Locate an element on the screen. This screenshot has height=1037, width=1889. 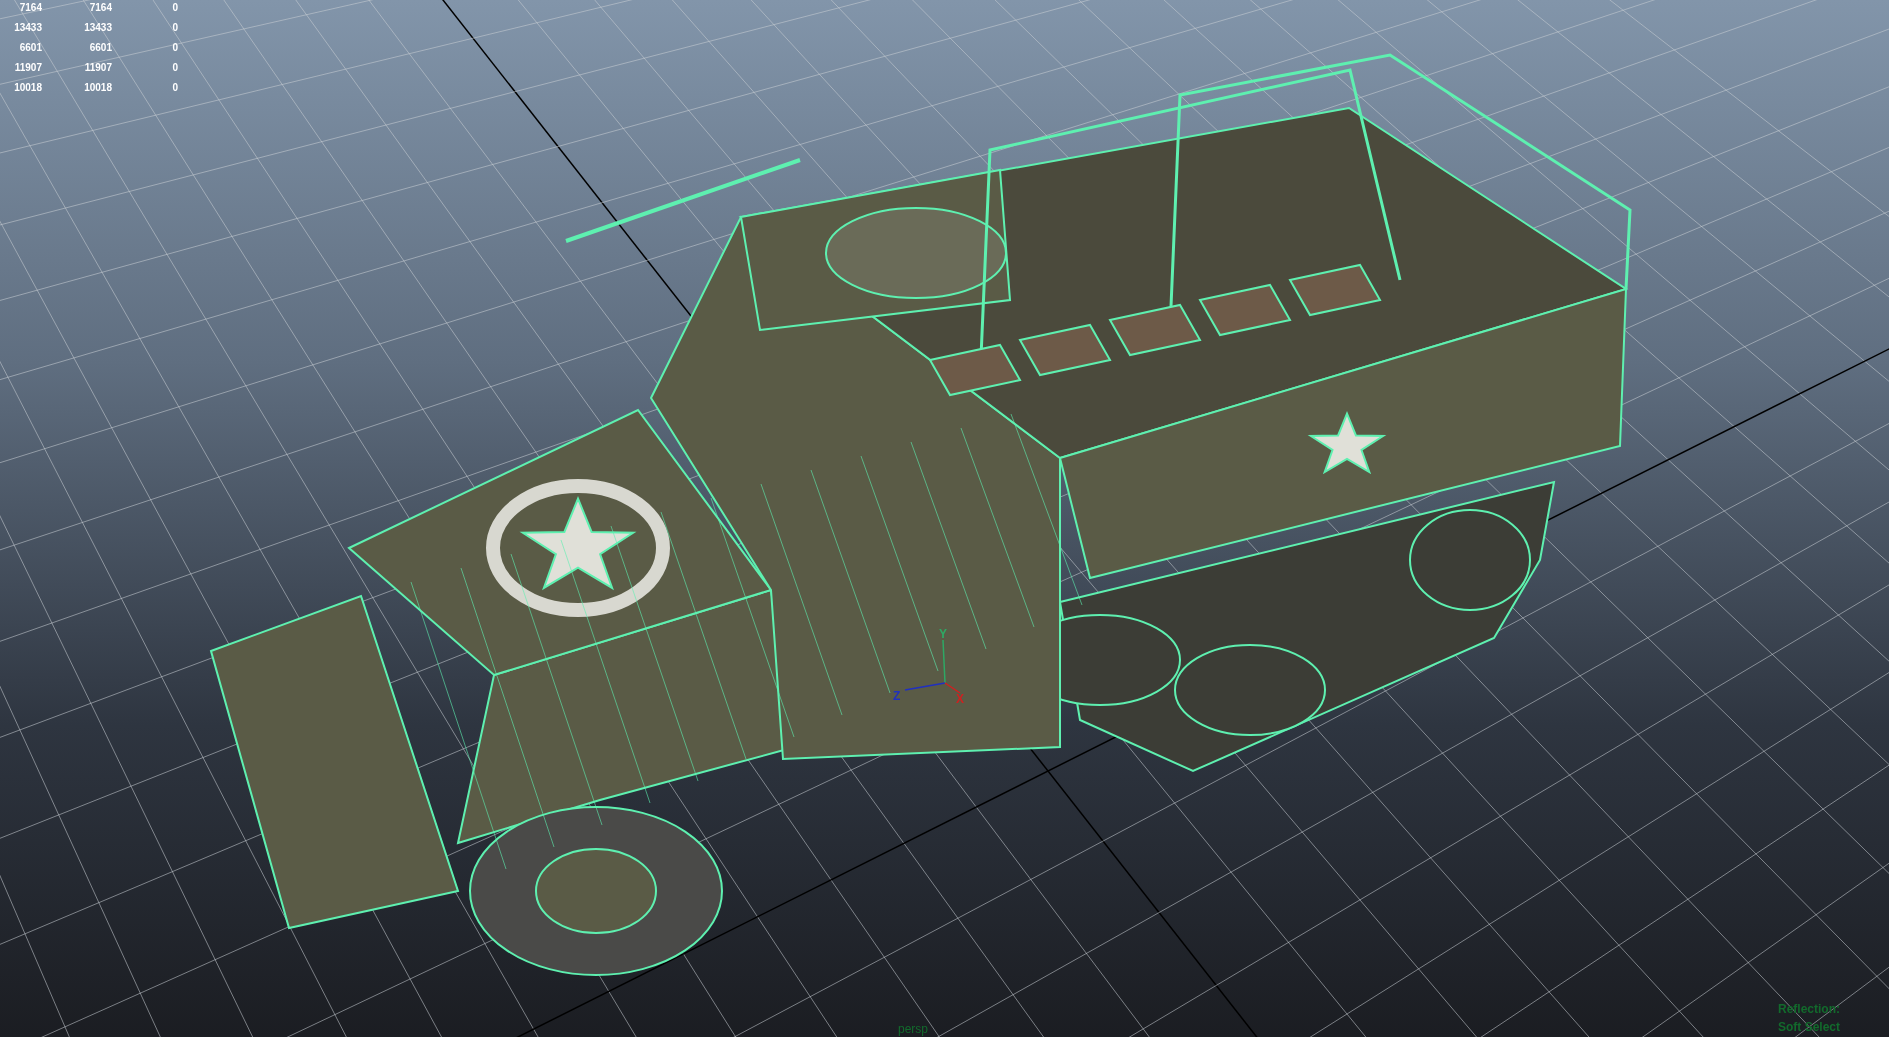
camera-name-label: persp is located at coordinates (913, 1029).